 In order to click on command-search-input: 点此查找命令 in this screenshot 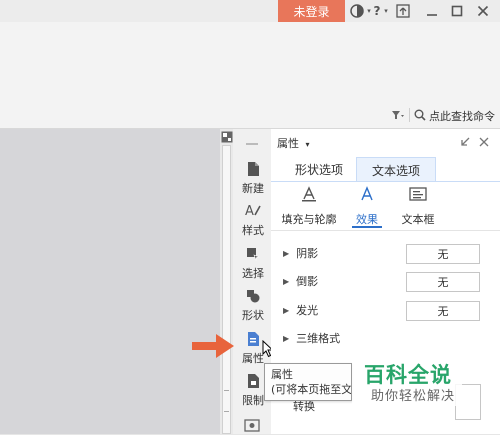, I will do `click(462, 116)`.